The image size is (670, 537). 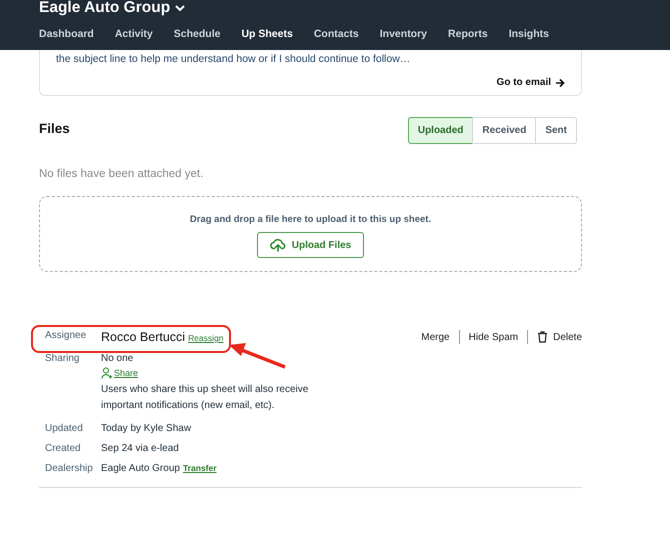 I want to click on nav-tab: Up Sheets, so click(x=267, y=34).